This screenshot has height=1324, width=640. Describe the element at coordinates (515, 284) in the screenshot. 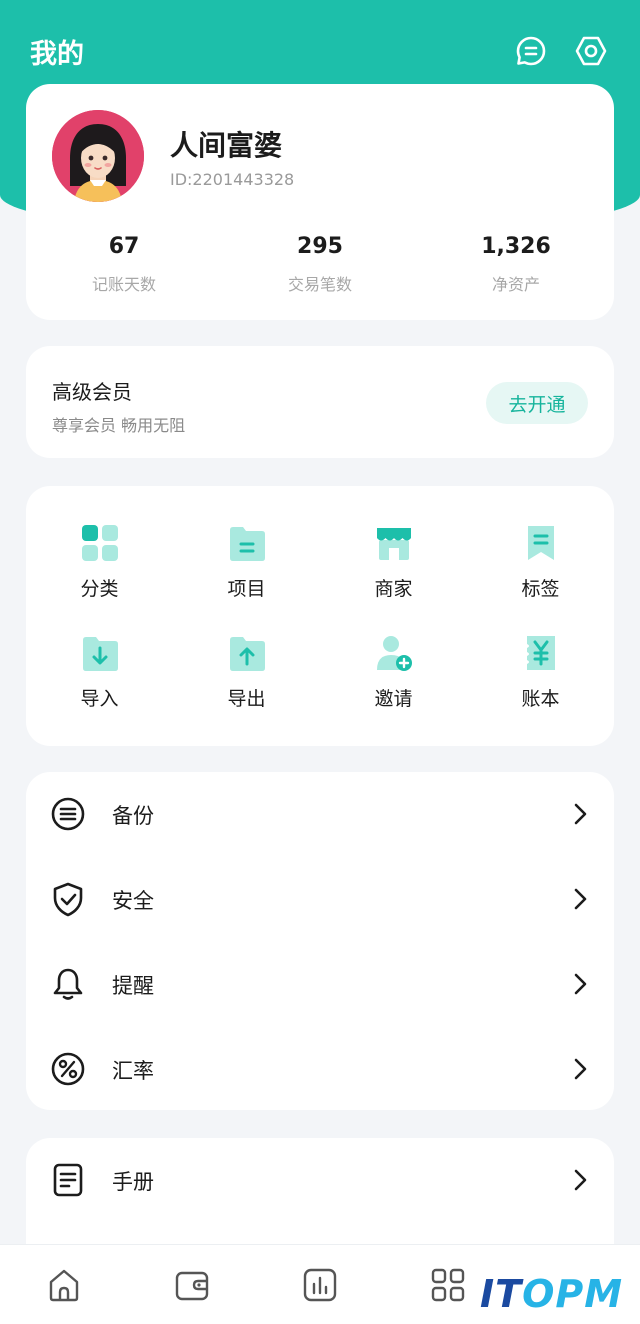

I see `stat-label: 净资产` at that location.